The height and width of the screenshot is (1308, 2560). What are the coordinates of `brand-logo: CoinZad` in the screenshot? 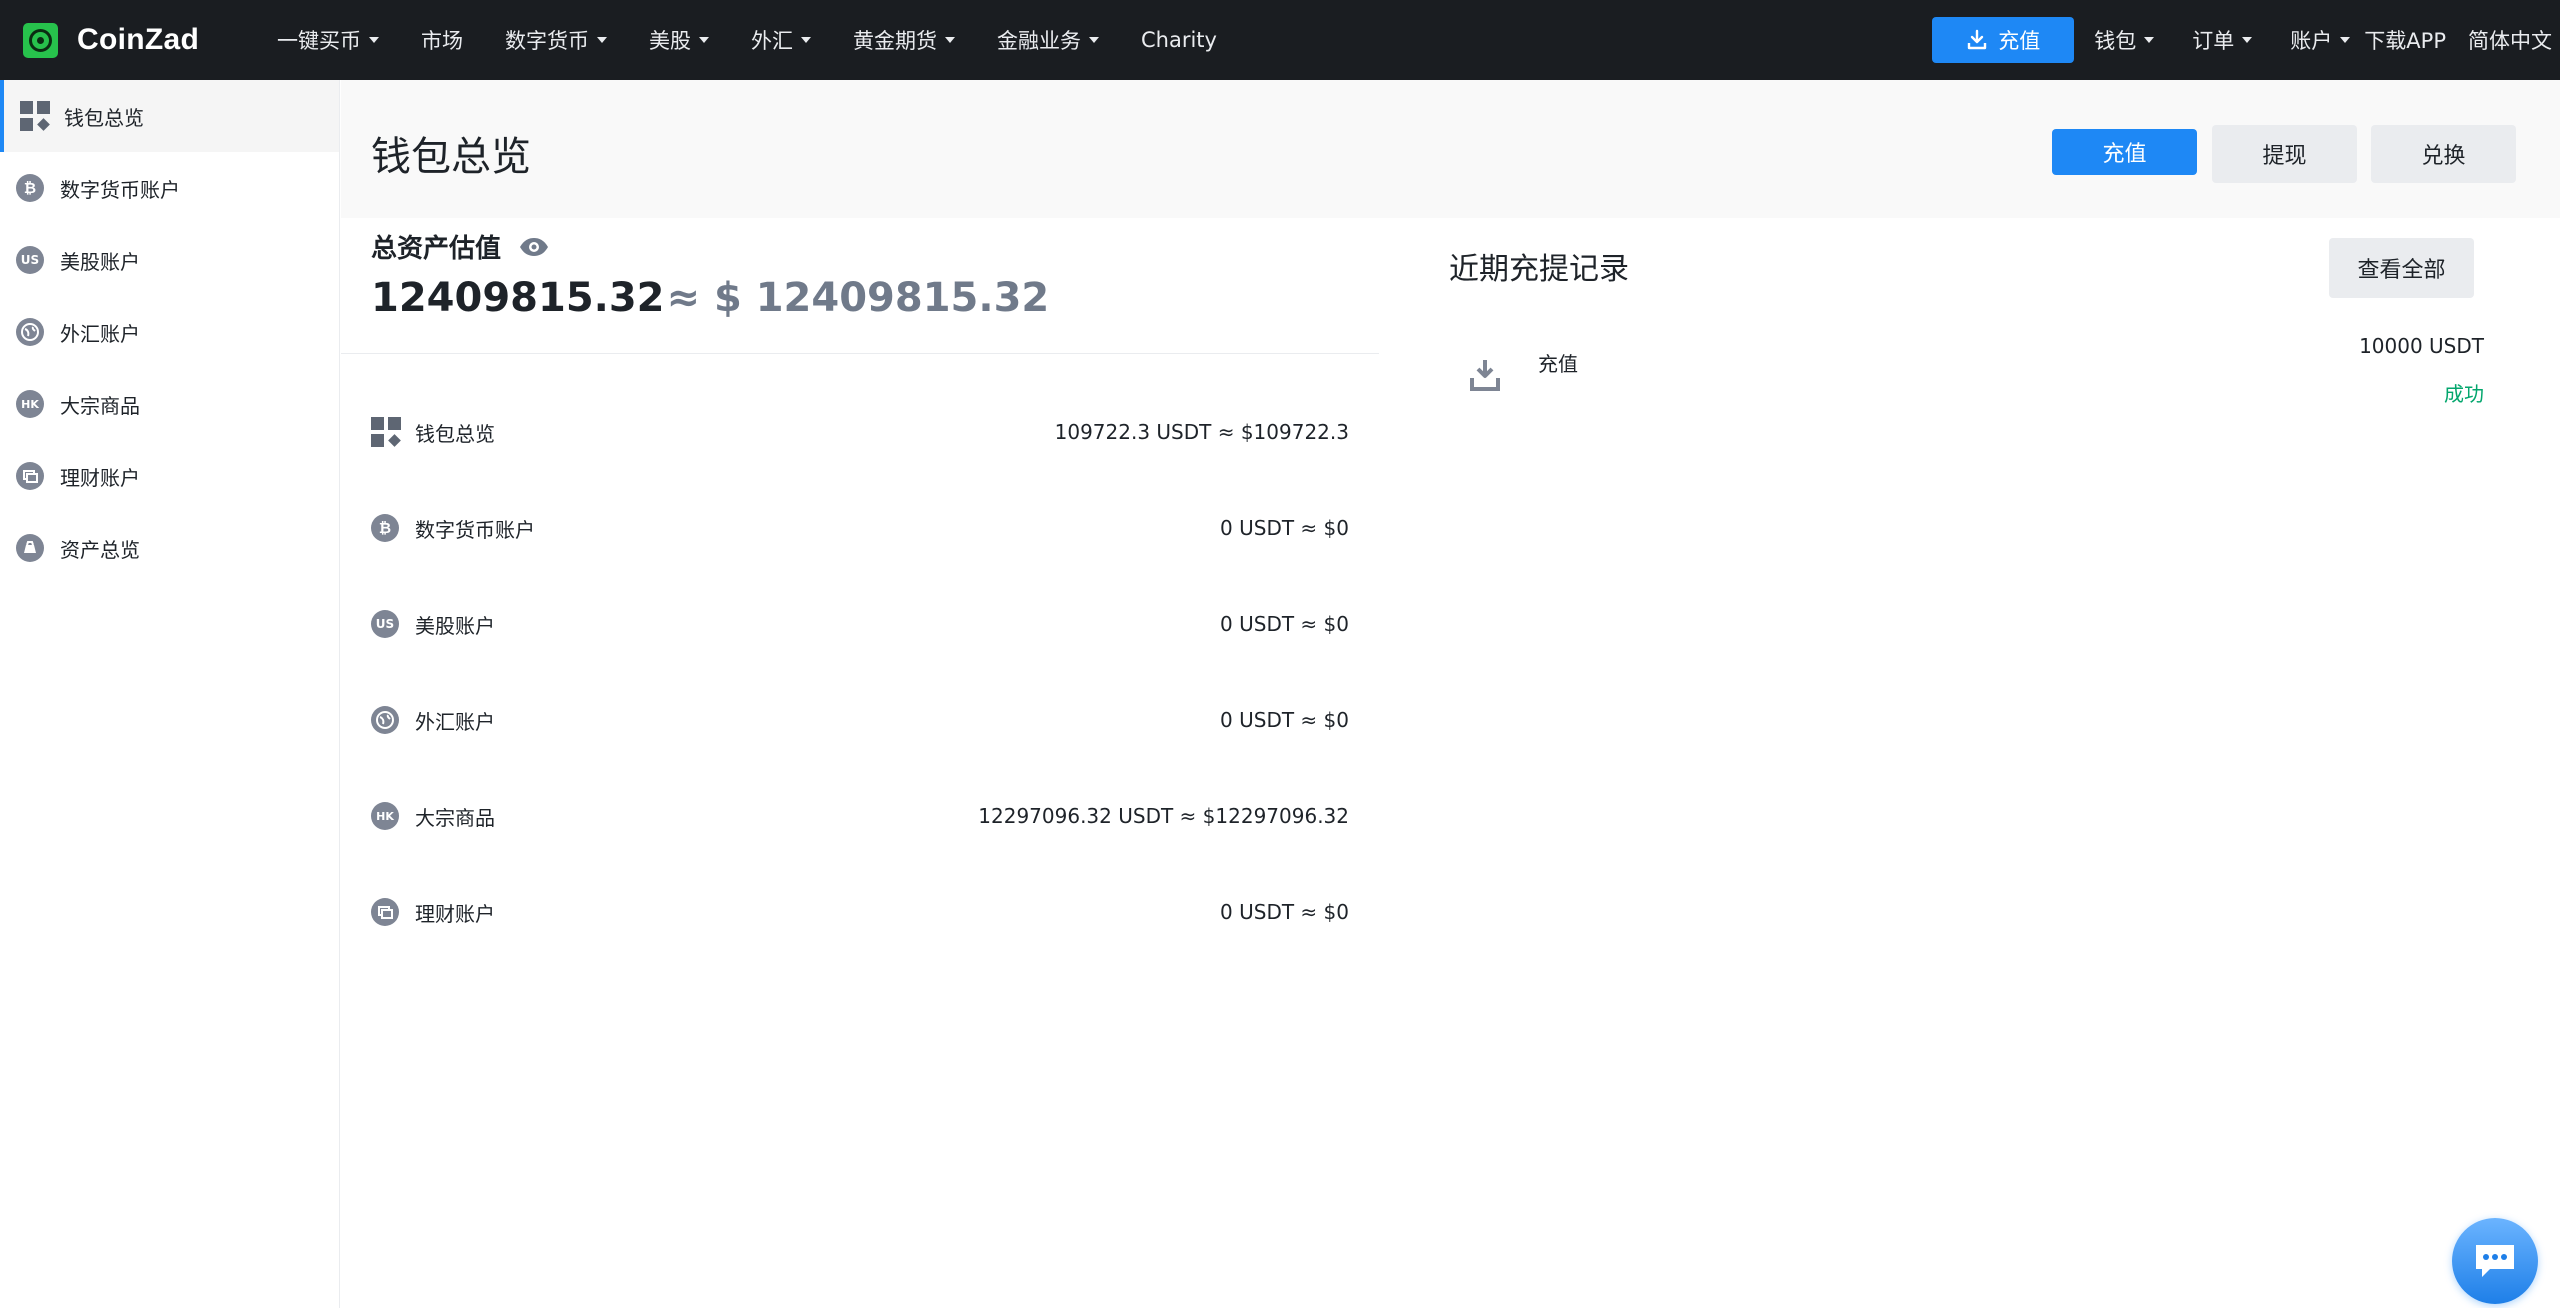 It's located at (138, 40).